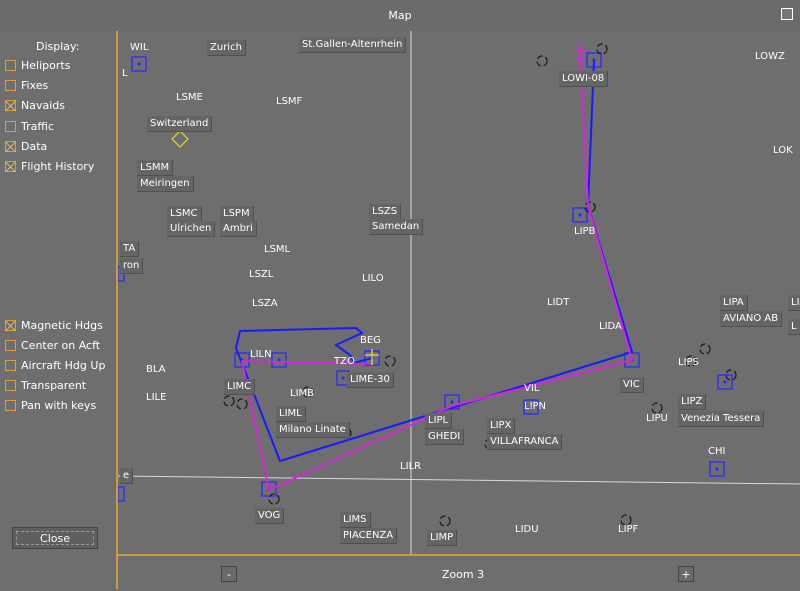  I want to click on map-label-piacenza: PIACENZA, so click(369, 536).